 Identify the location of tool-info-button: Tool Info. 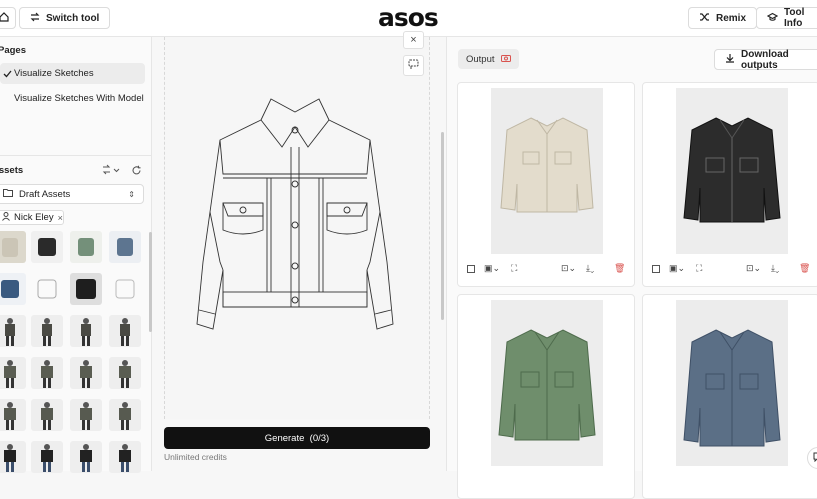
(786, 18).